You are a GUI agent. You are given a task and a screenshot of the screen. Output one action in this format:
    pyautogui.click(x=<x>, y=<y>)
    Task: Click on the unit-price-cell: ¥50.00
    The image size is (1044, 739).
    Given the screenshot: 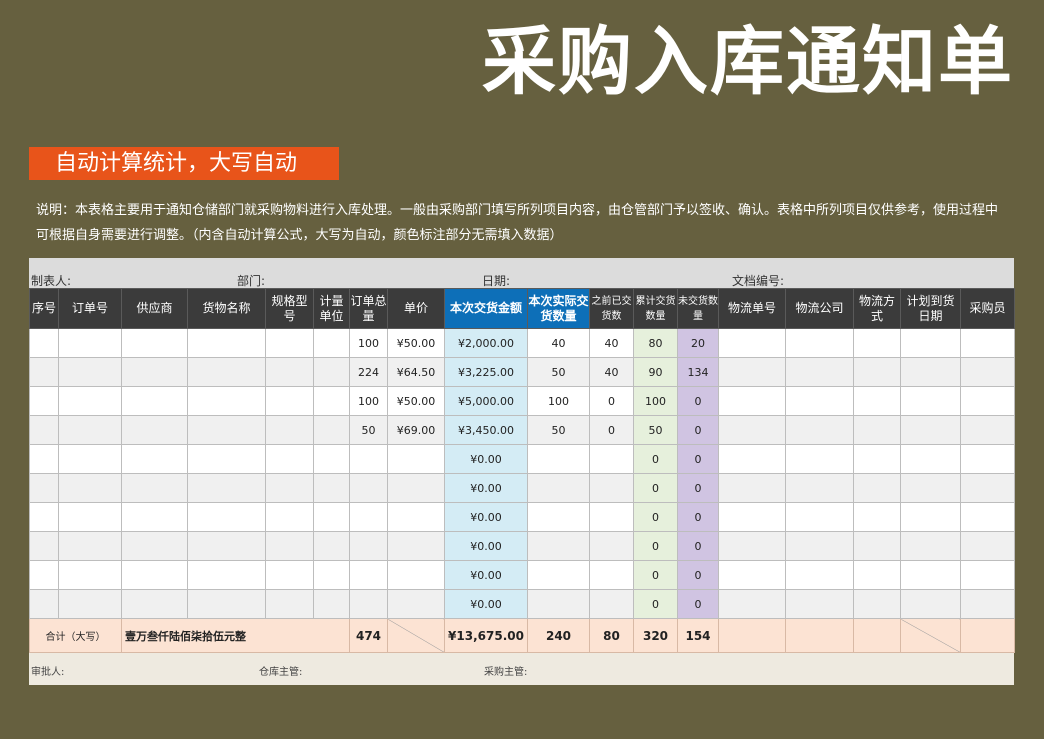 What is the action you would take?
    pyautogui.click(x=416, y=401)
    